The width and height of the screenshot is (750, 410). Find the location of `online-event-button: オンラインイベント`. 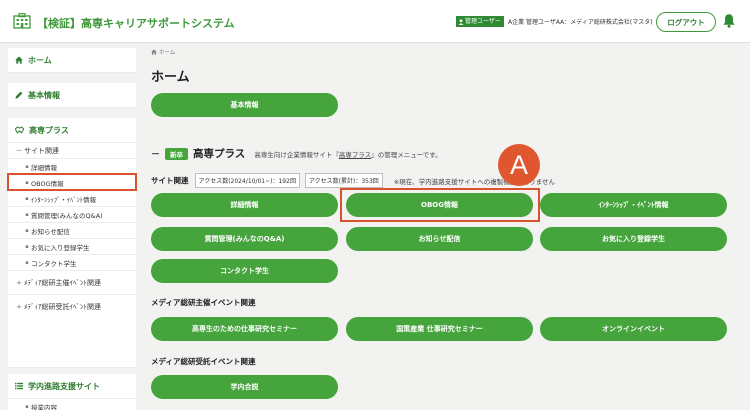

online-event-button: オンラインイベント is located at coordinates (633, 329).